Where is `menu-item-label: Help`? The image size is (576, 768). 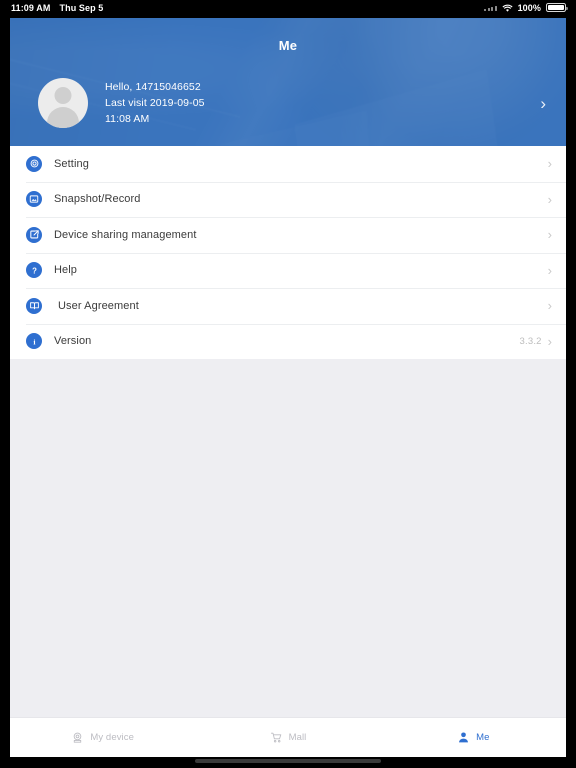
menu-item-label: Help is located at coordinates (66, 270).